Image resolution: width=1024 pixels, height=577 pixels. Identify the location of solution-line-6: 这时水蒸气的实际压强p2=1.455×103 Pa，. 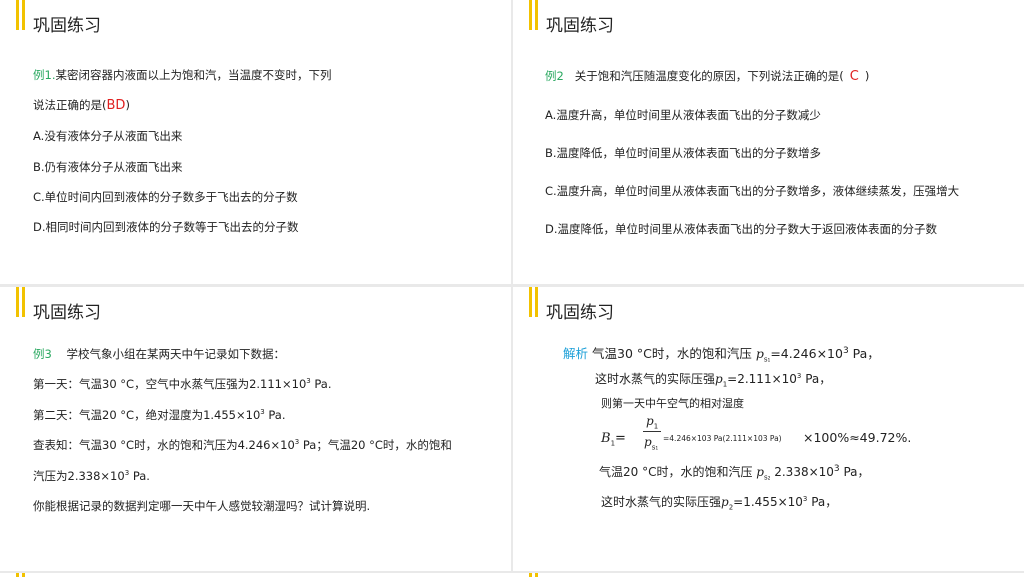
(719, 503).